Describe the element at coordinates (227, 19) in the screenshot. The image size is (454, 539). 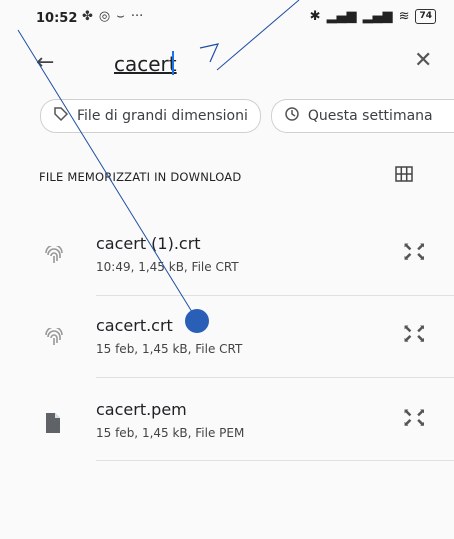
I see `status-bar: 10:52 ✤ ◎ ⌣ ··· ✱ ▂▄▆ ▂▄▆ ≋ 74` at that location.